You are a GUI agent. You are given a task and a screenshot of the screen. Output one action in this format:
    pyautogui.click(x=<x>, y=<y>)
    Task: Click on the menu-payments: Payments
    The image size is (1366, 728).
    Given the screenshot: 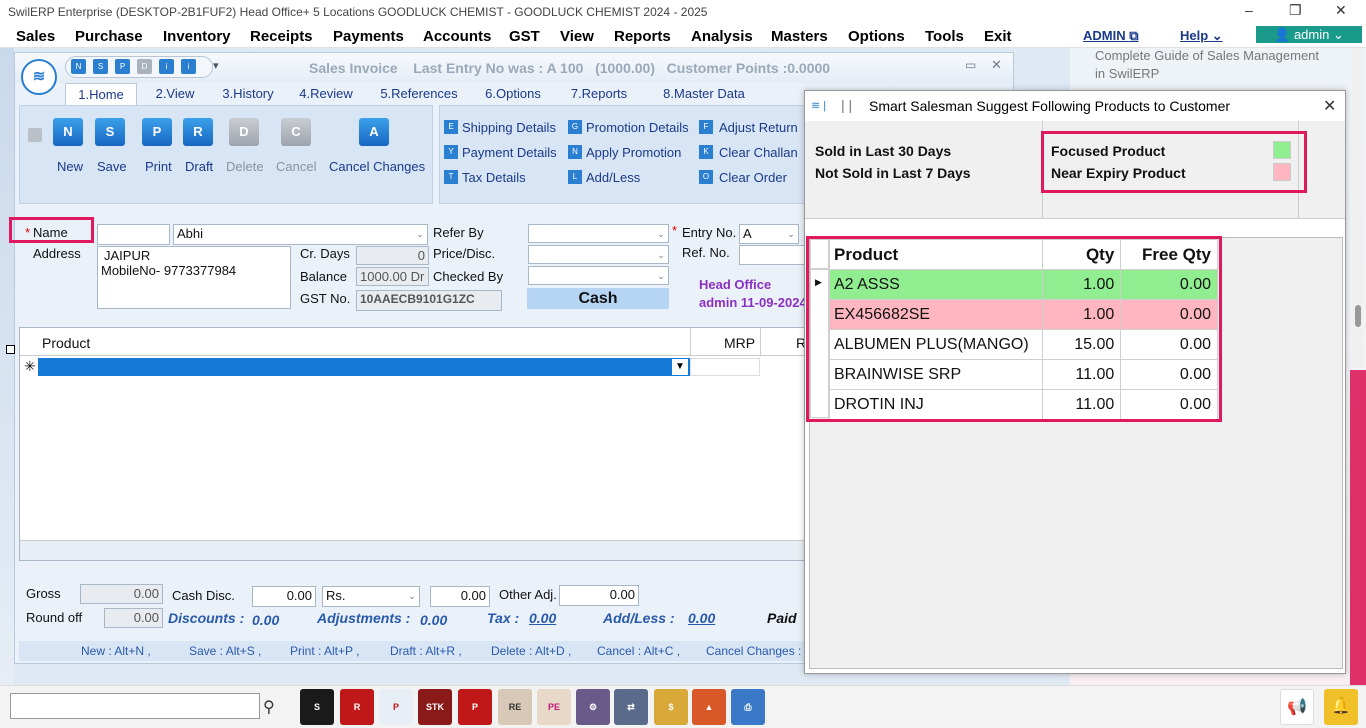 What is the action you would take?
    pyautogui.click(x=368, y=36)
    